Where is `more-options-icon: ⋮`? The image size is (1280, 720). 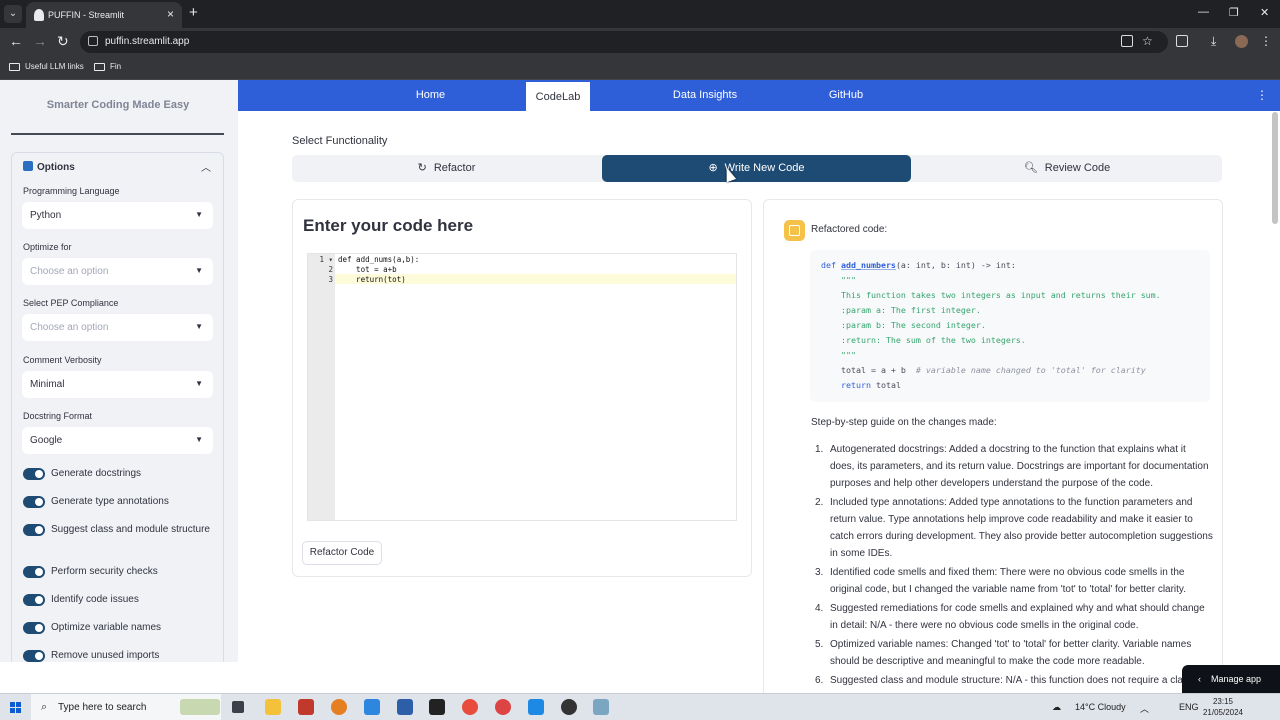 more-options-icon: ⋮ is located at coordinates (1262, 95).